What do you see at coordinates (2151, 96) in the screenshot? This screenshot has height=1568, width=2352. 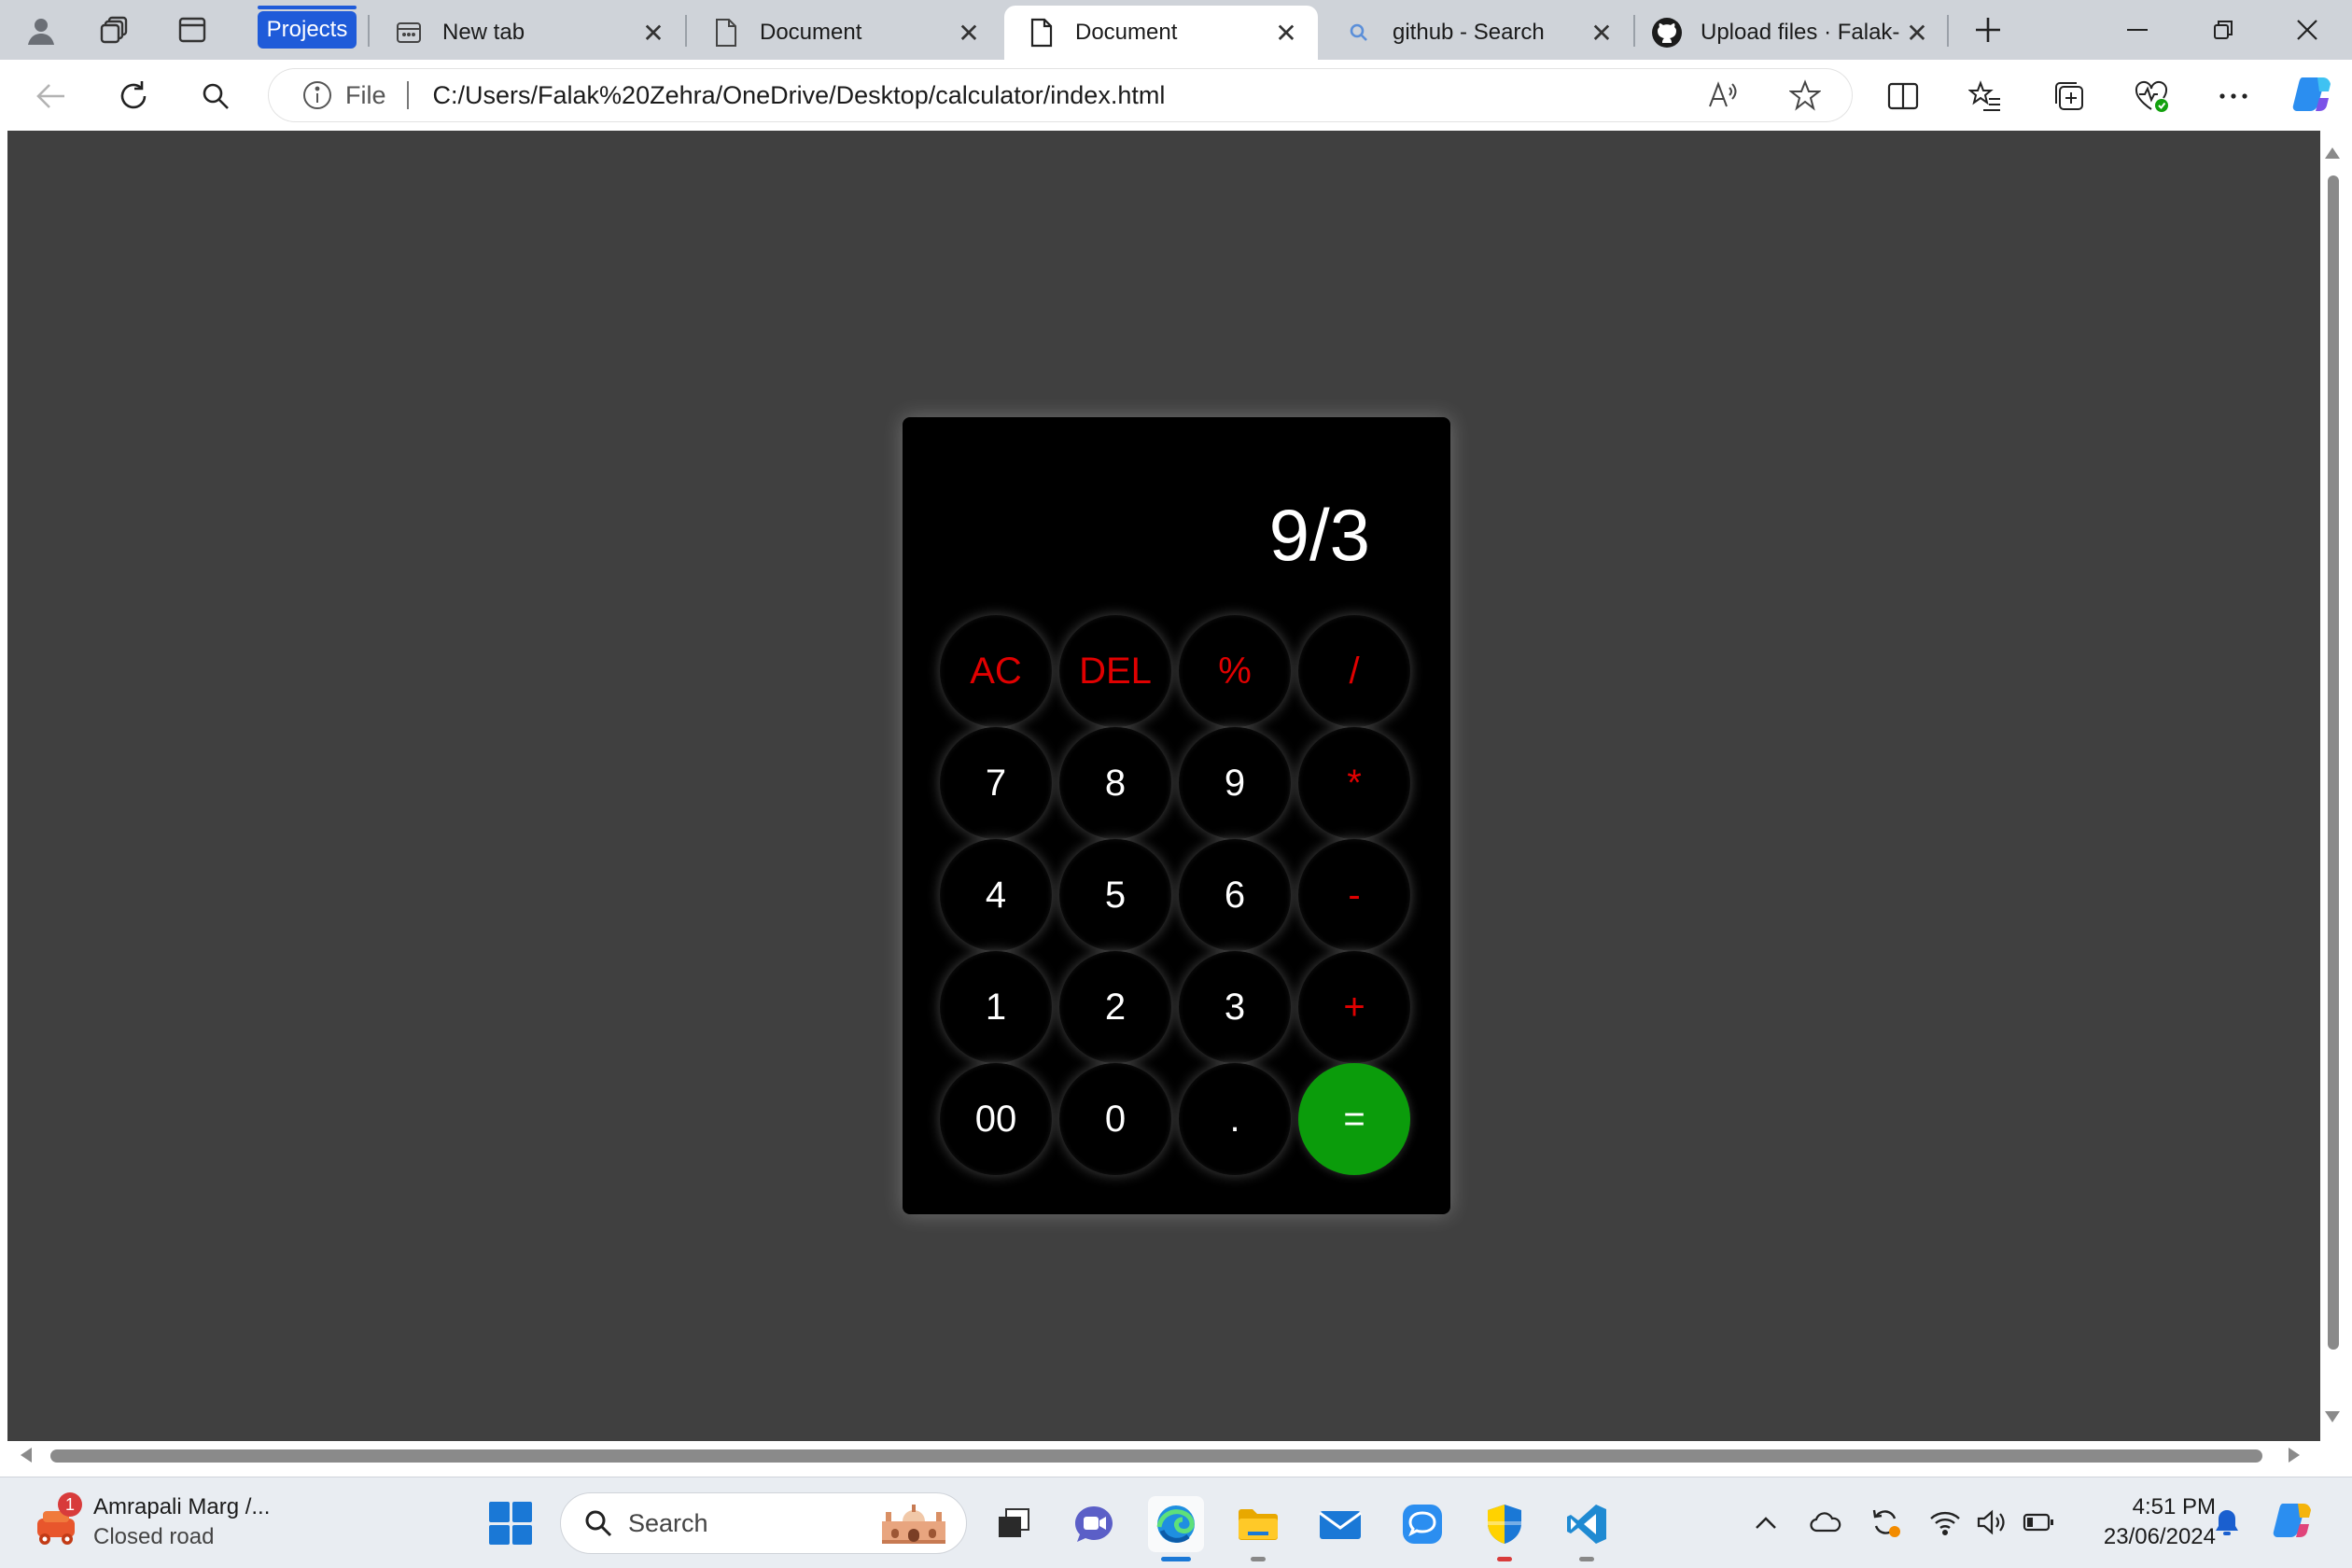 I see `browser-essentials-icon` at bounding box center [2151, 96].